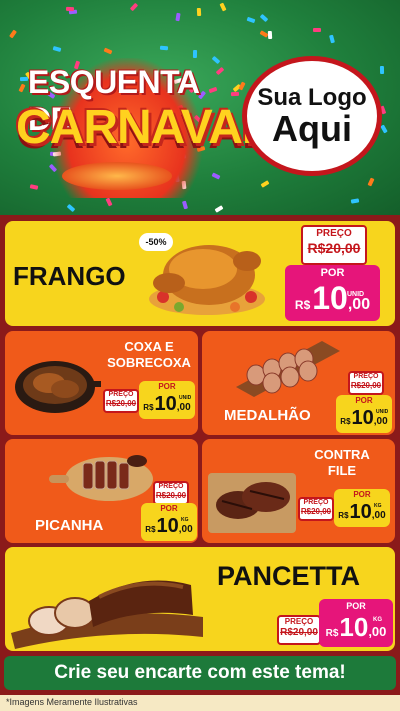 This screenshot has height=711, width=400. Describe the element at coordinates (69, 525) in the screenshot. I see `product-name-picanha: PICANHA` at that location.